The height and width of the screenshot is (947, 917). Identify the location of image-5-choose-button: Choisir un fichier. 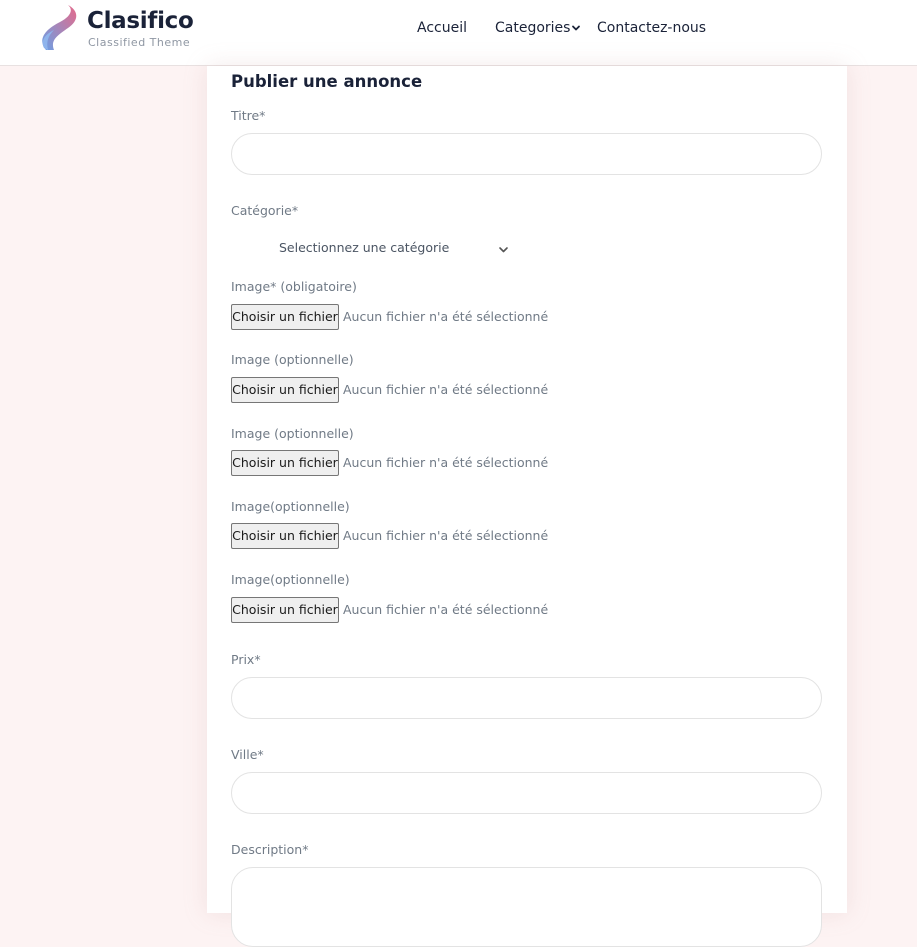
(285, 610).